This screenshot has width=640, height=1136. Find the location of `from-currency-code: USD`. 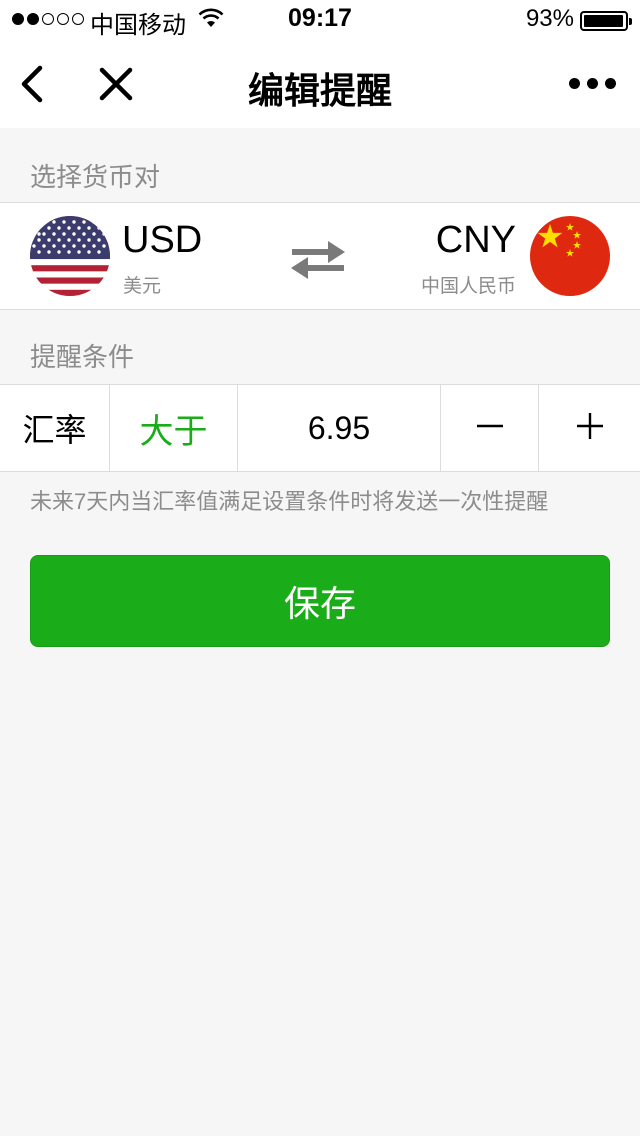

from-currency-code: USD is located at coordinates (162, 240).